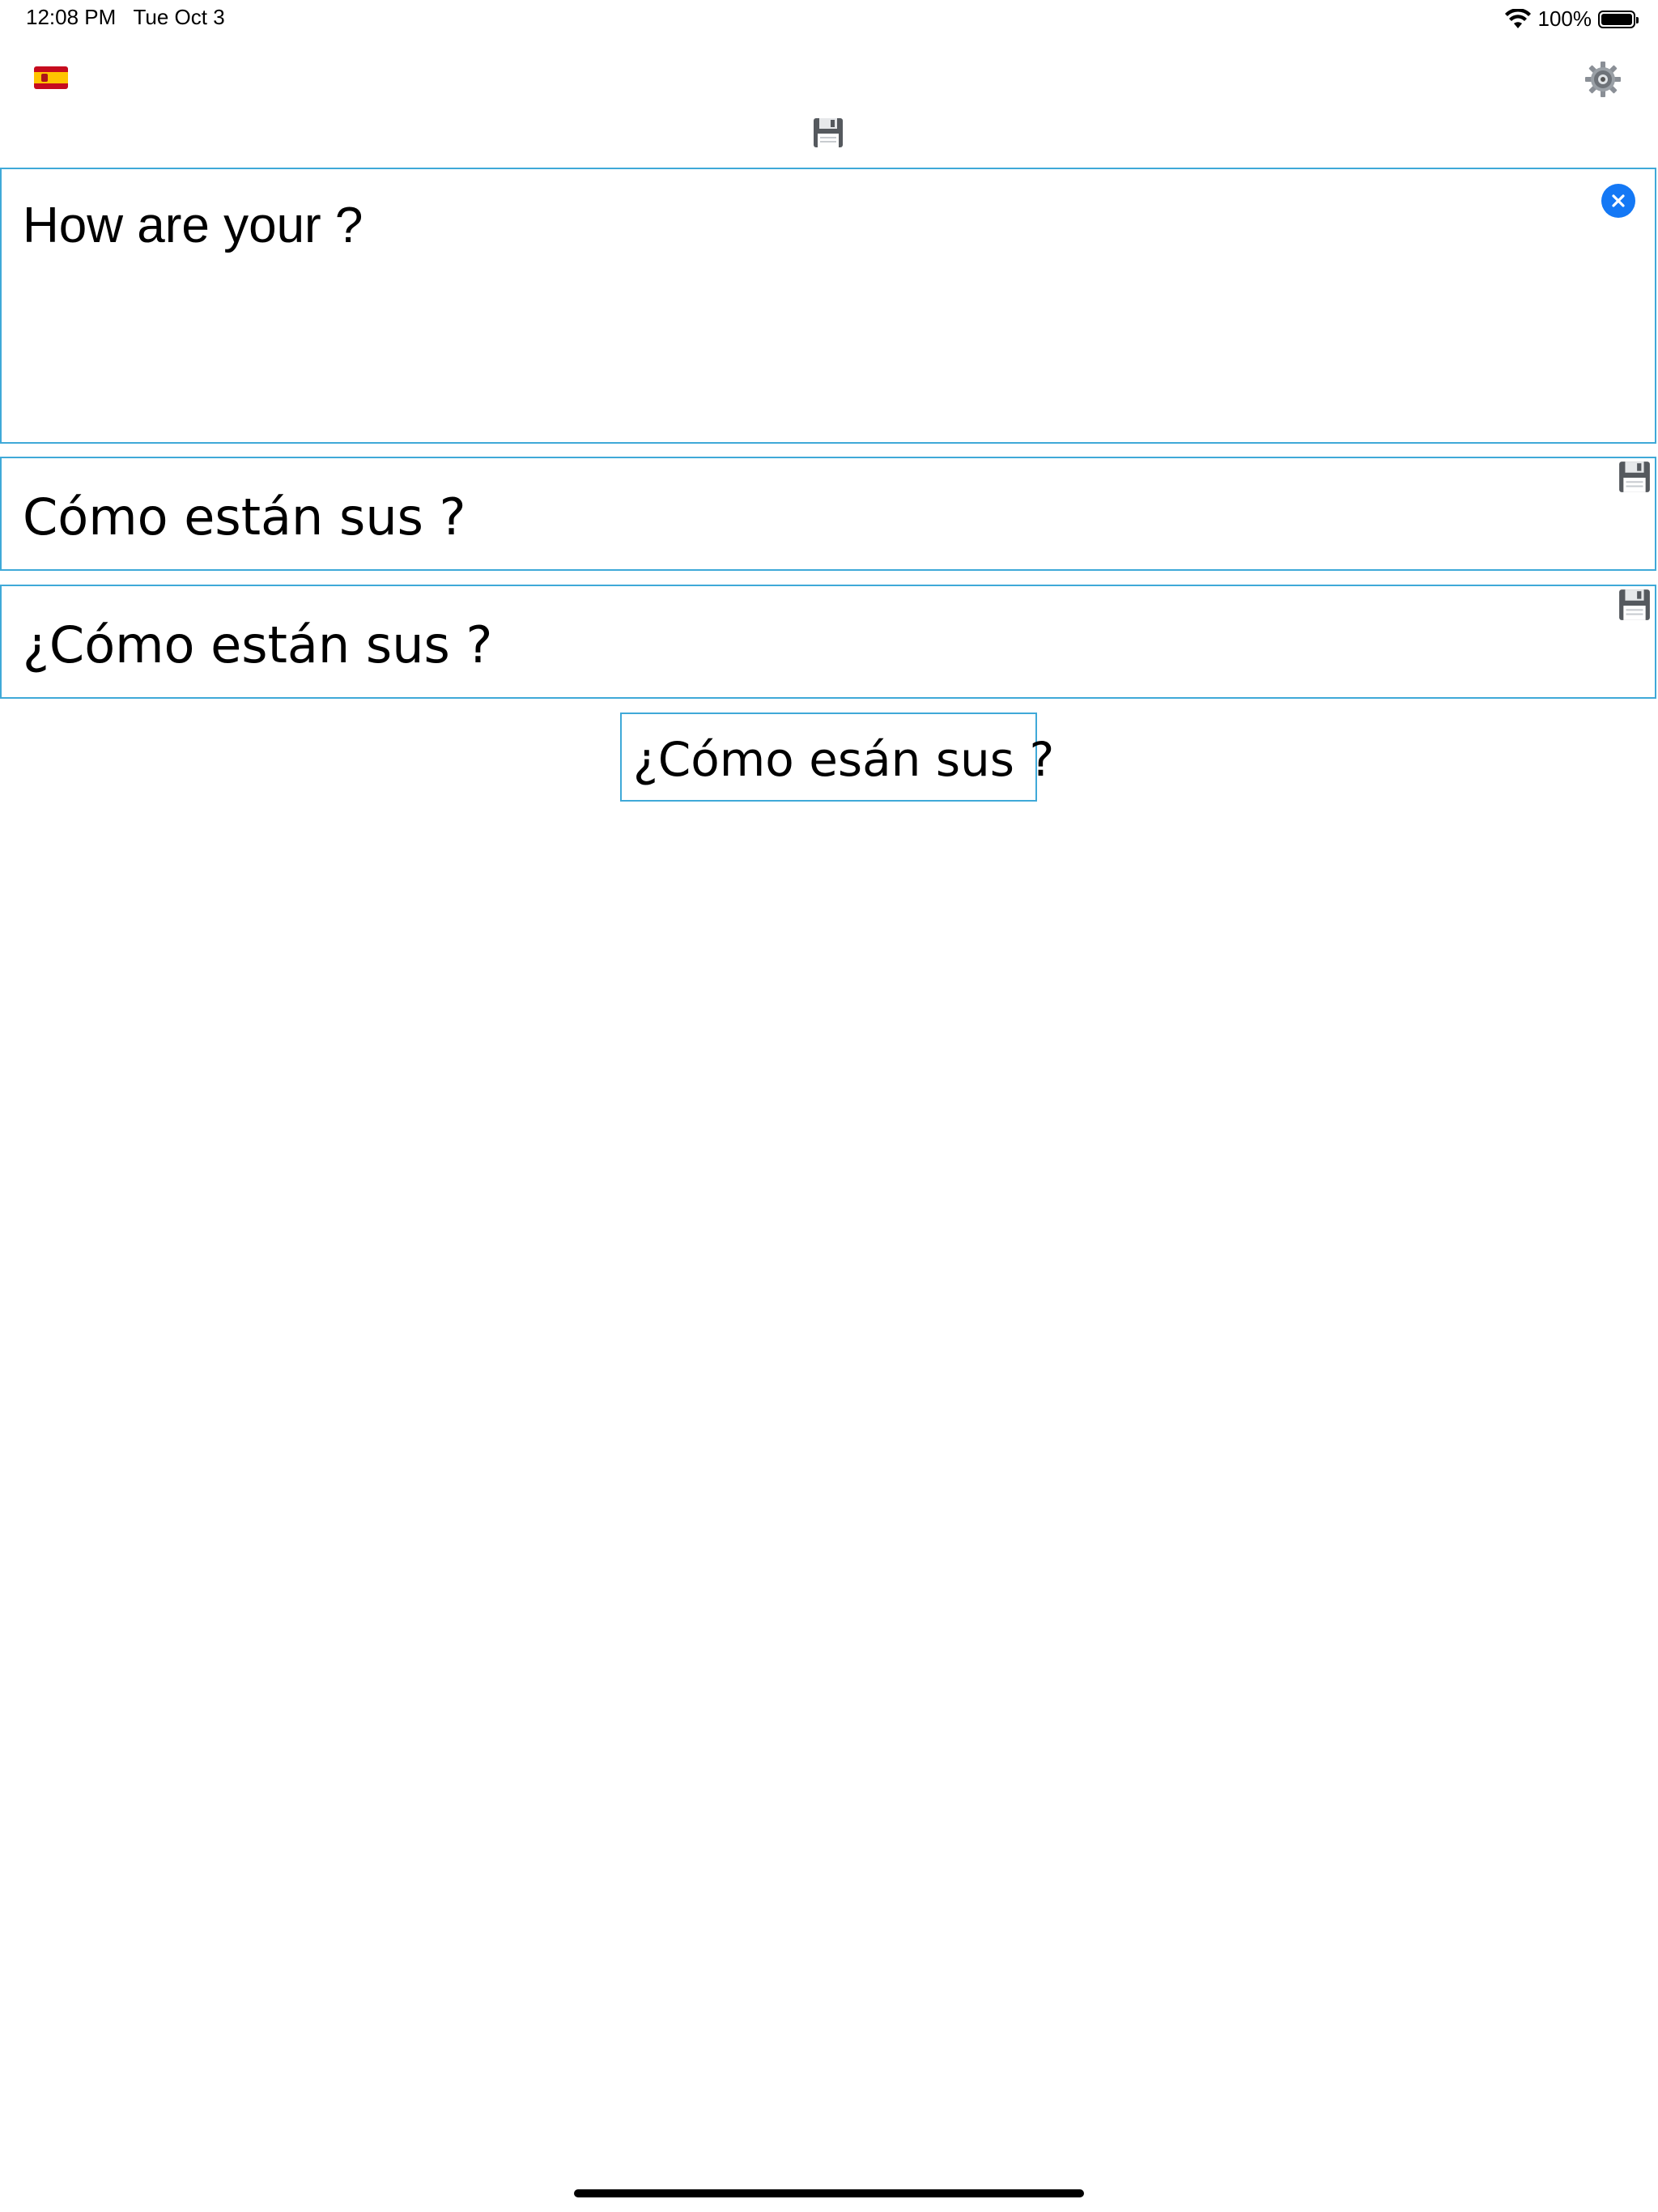  What do you see at coordinates (1637, 19) in the screenshot?
I see `battery-cap` at bounding box center [1637, 19].